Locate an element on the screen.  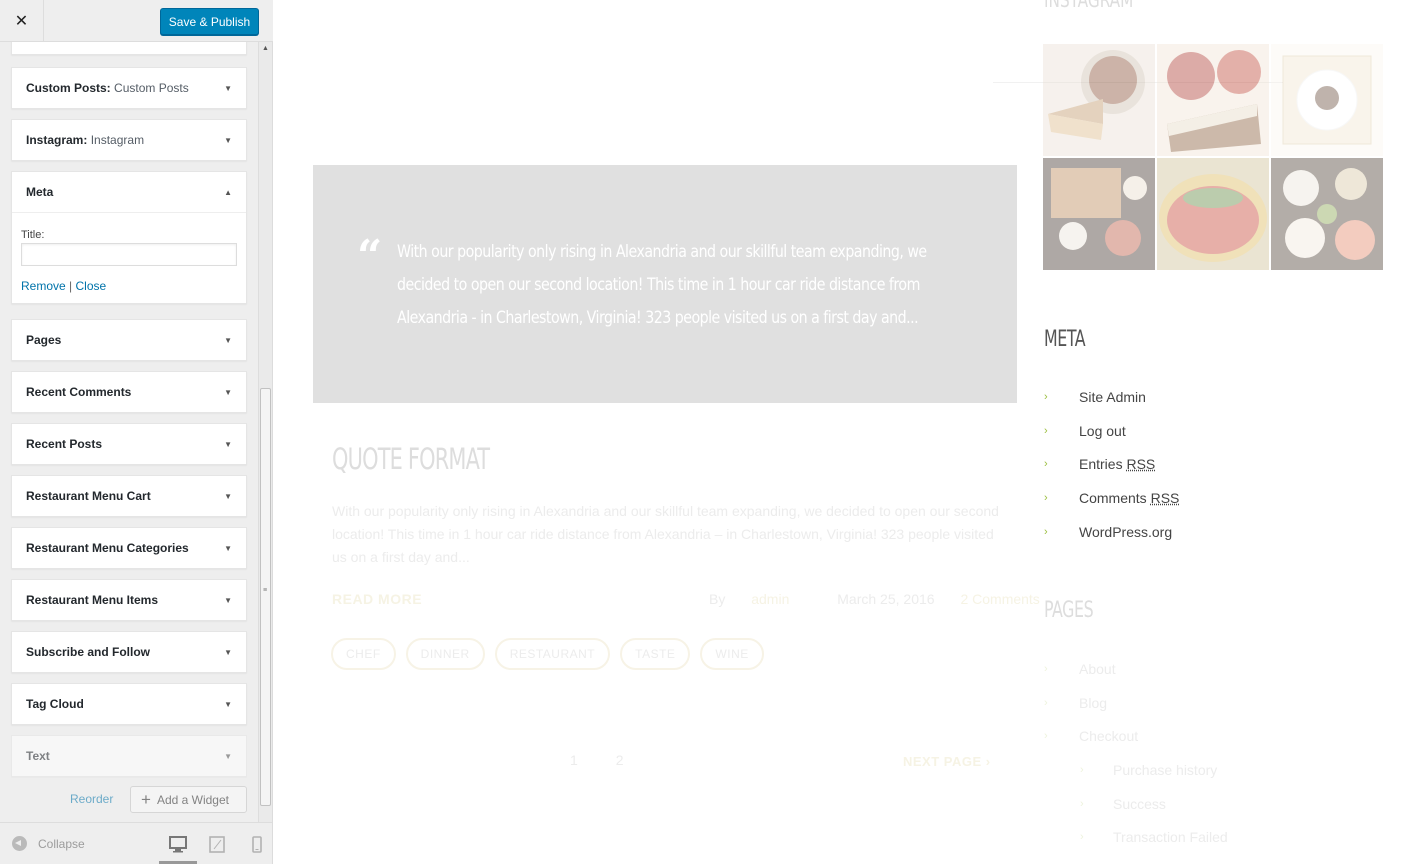
customizer-footer: Collapse is located at coordinates (136, 843).